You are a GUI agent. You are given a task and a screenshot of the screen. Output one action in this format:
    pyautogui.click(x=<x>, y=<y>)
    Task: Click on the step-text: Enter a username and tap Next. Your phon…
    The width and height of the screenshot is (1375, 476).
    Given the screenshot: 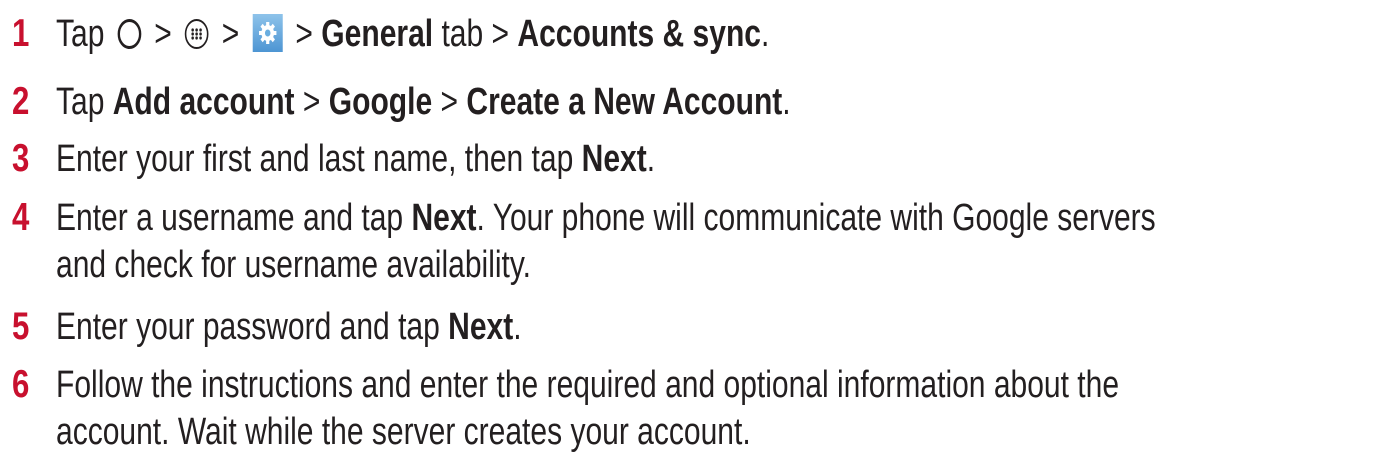 What is the action you would take?
    pyautogui.click(x=606, y=218)
    